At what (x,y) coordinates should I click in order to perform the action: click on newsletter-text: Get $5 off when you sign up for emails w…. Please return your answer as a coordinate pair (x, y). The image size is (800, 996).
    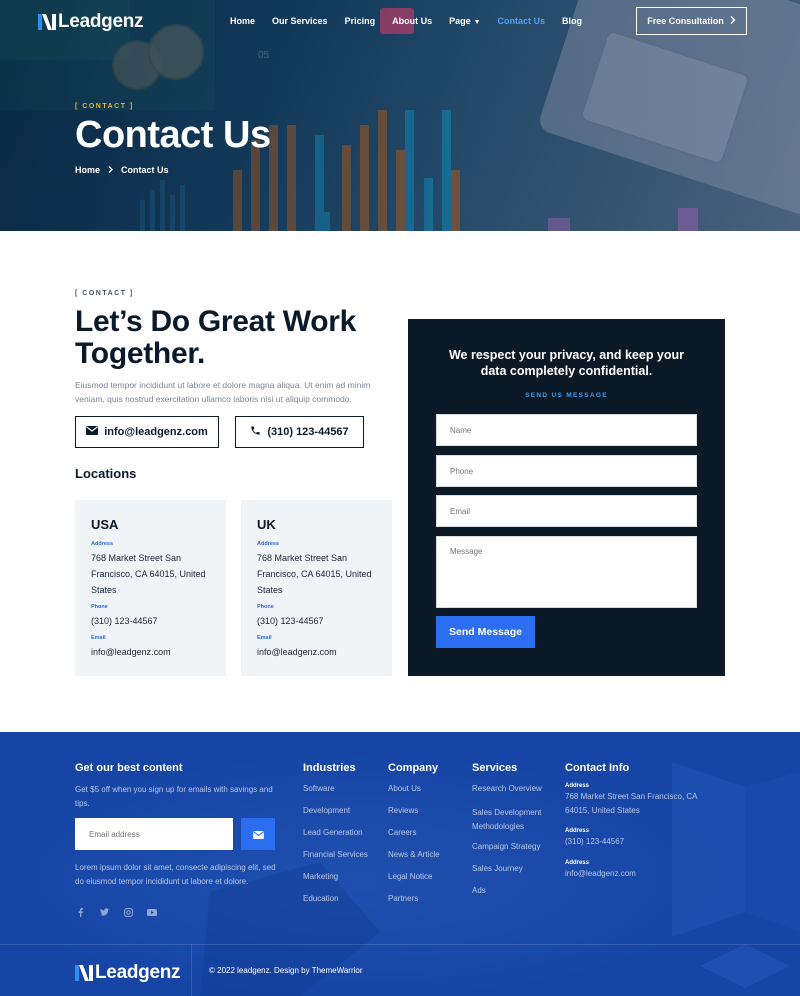
    Looking at the image, I should click on (174, 796).